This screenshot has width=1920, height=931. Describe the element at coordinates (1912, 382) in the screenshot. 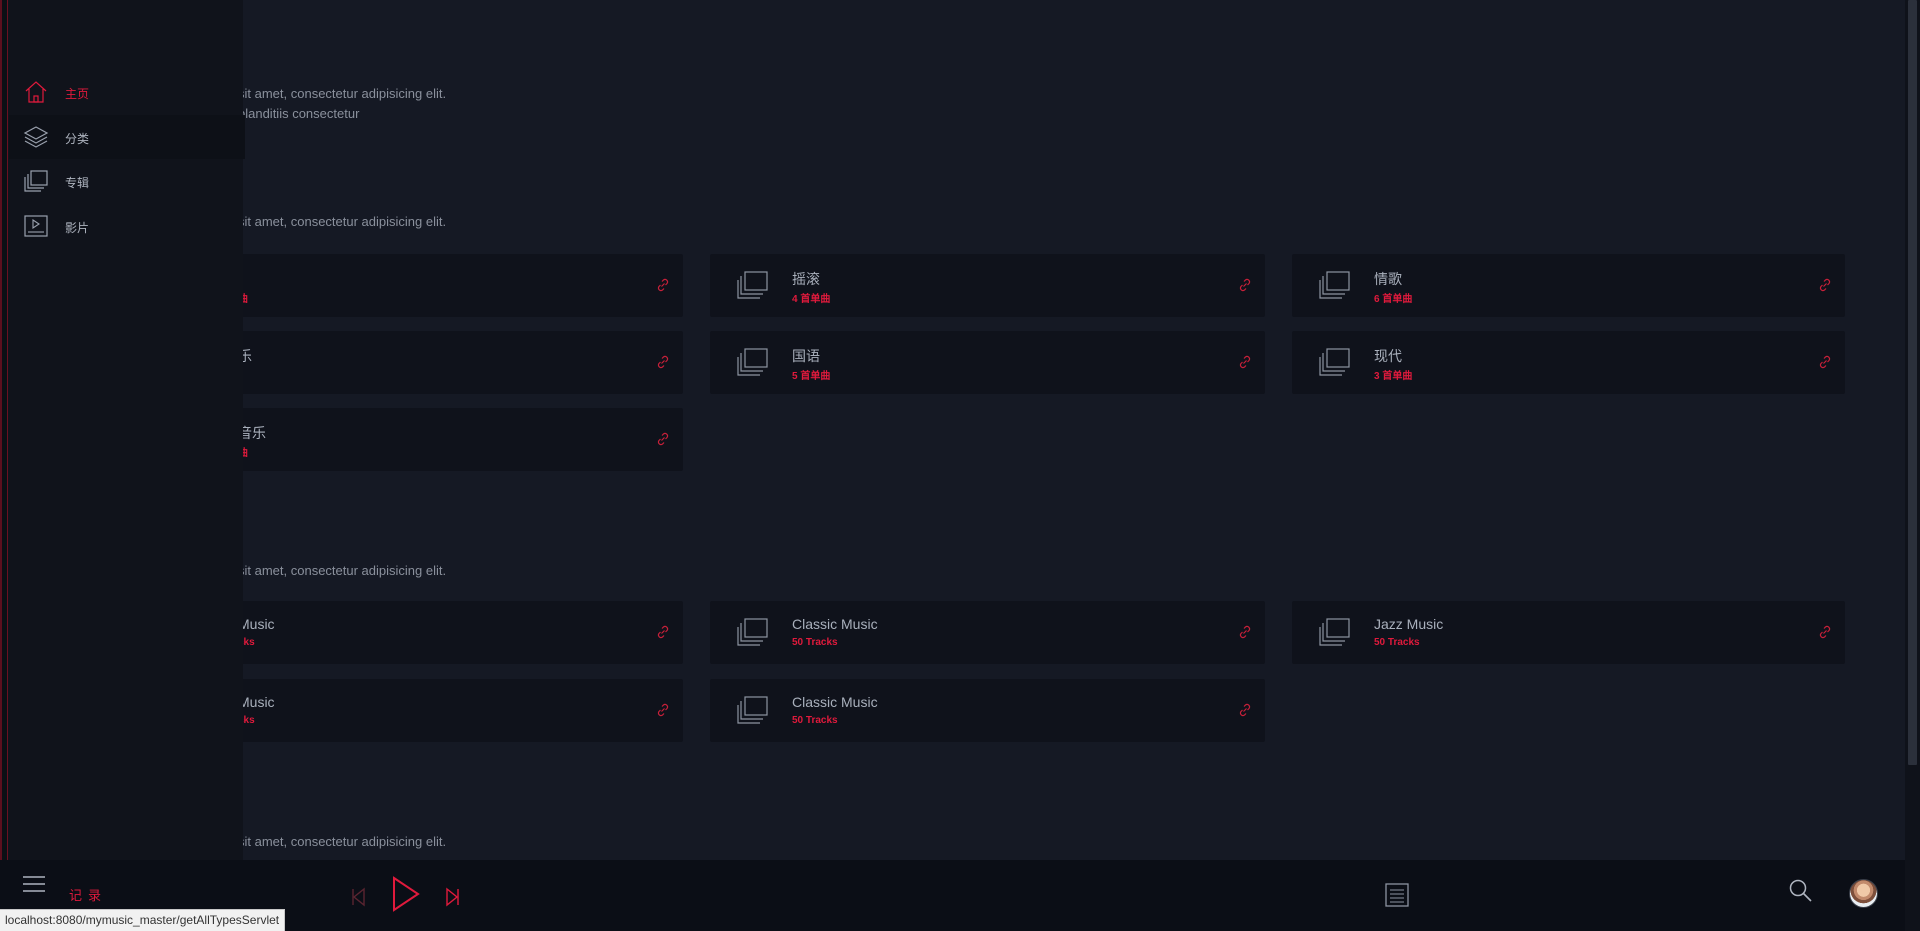

I see `scrollbar-thumb` at that location.